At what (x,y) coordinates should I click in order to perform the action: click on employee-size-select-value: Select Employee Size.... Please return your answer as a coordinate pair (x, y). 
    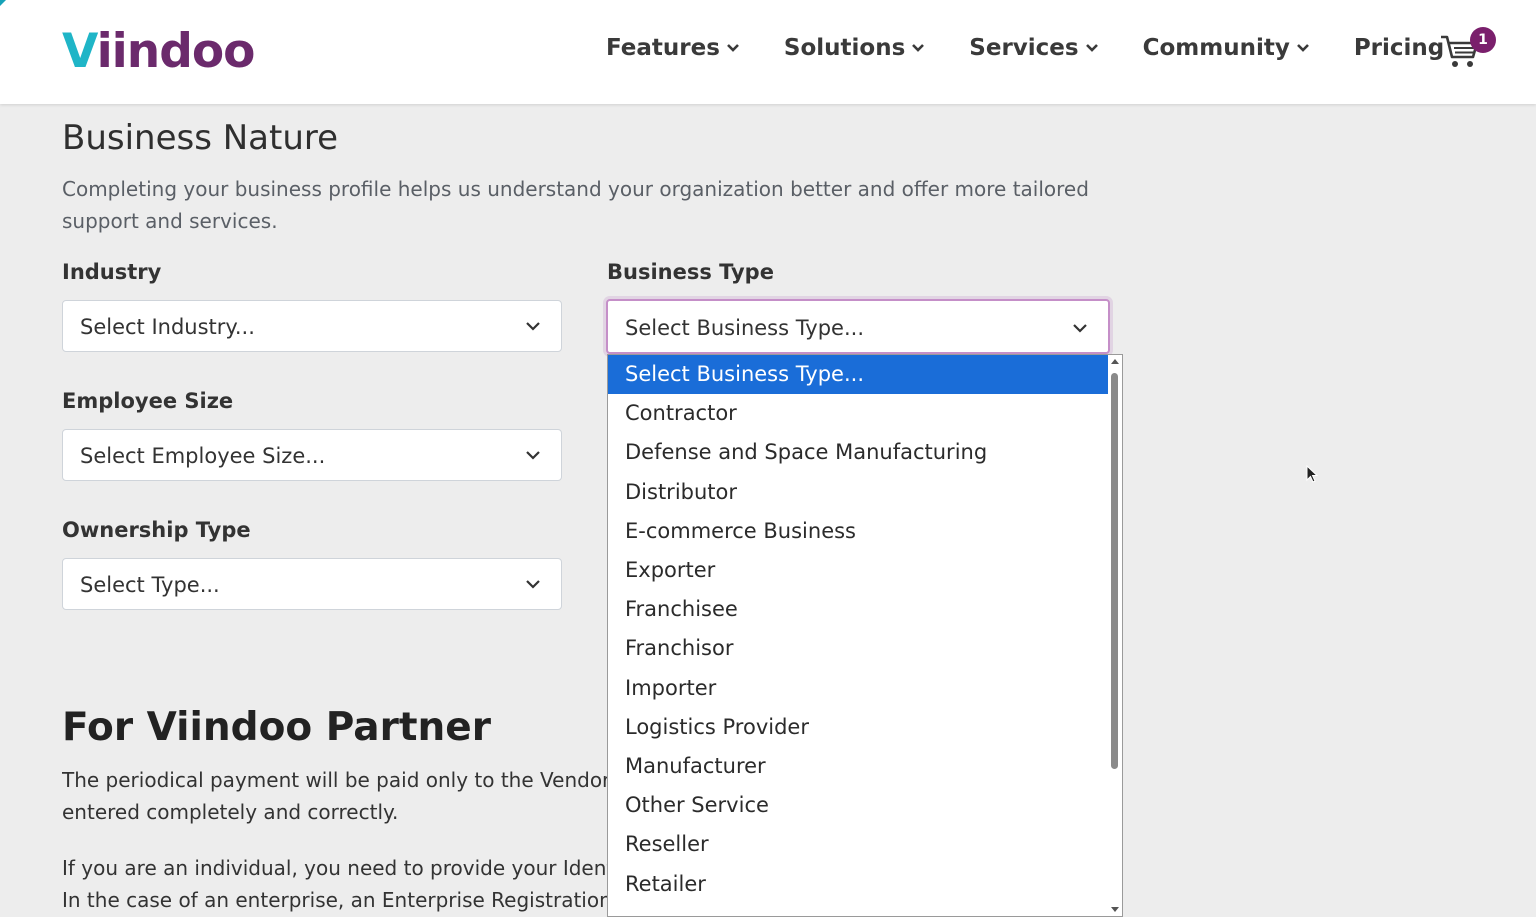
    Looking at the image, I should click on (203, 456).